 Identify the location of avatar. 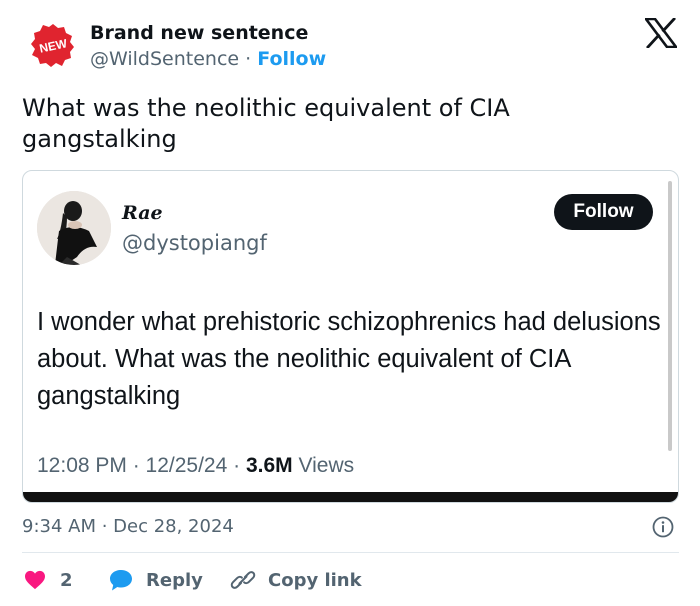
(74, 228).